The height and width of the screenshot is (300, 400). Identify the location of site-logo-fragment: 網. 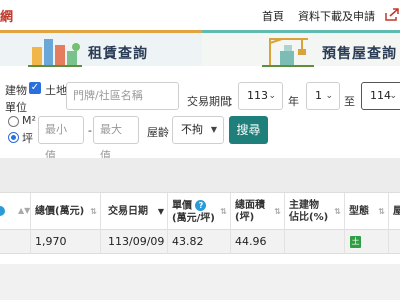
(6, 15).